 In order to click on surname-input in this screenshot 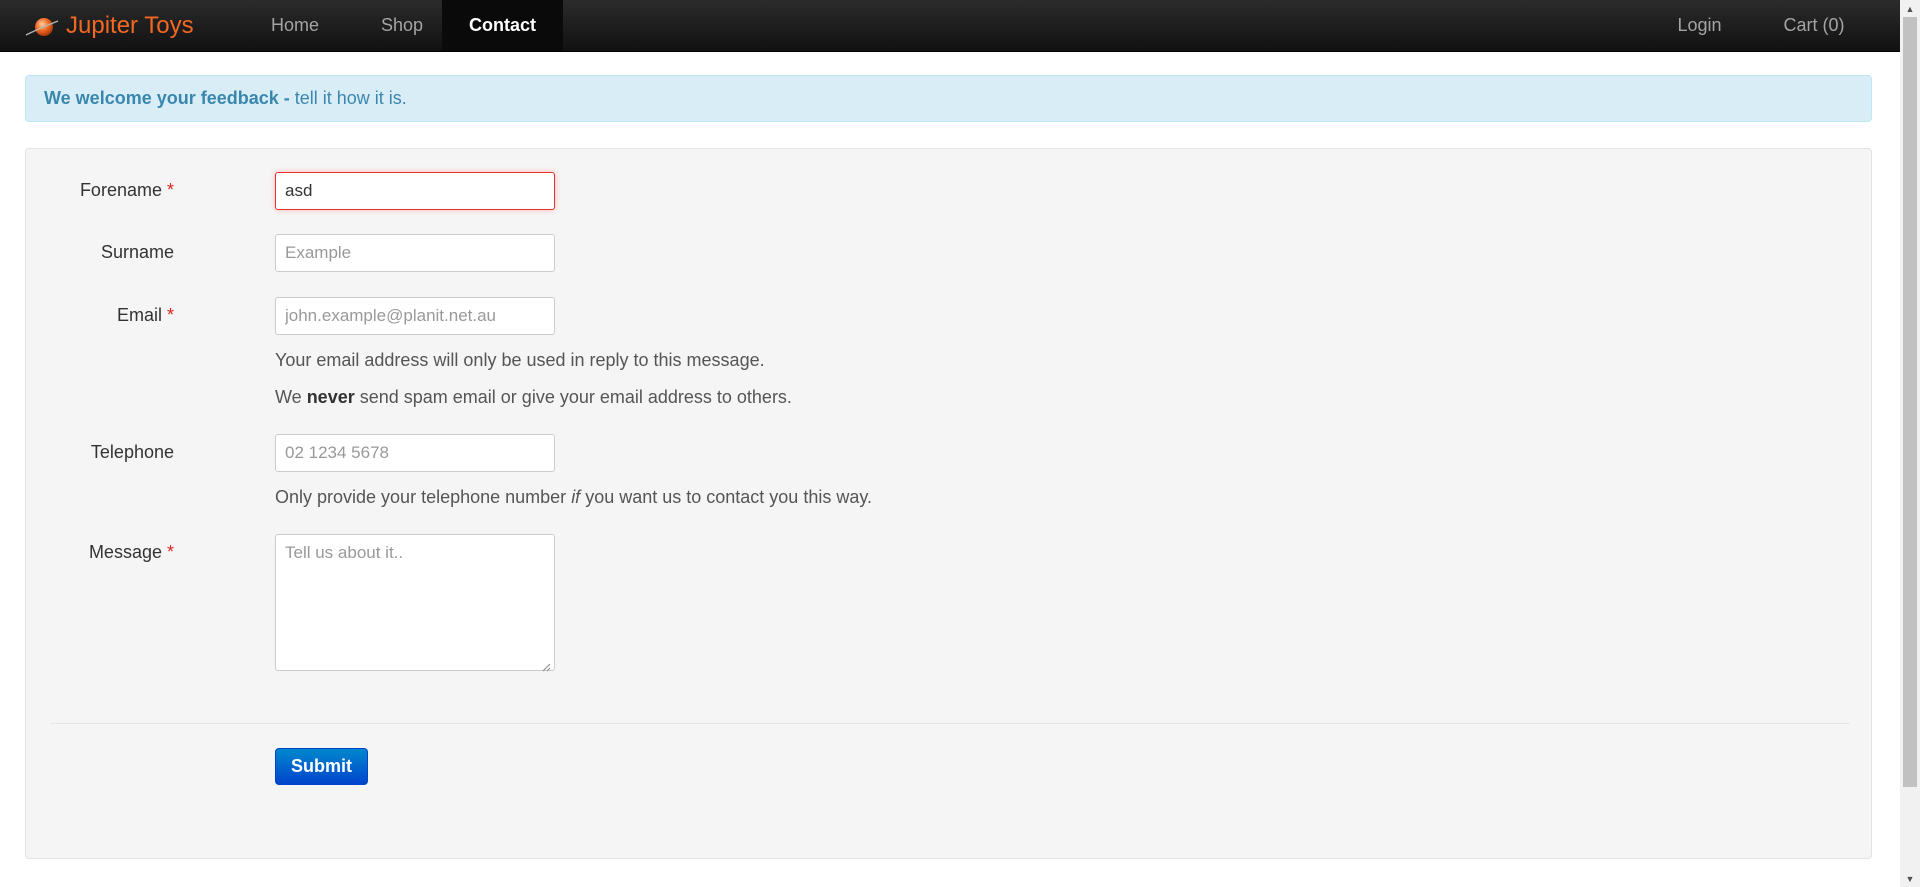, I will do `click(415, 253)`.